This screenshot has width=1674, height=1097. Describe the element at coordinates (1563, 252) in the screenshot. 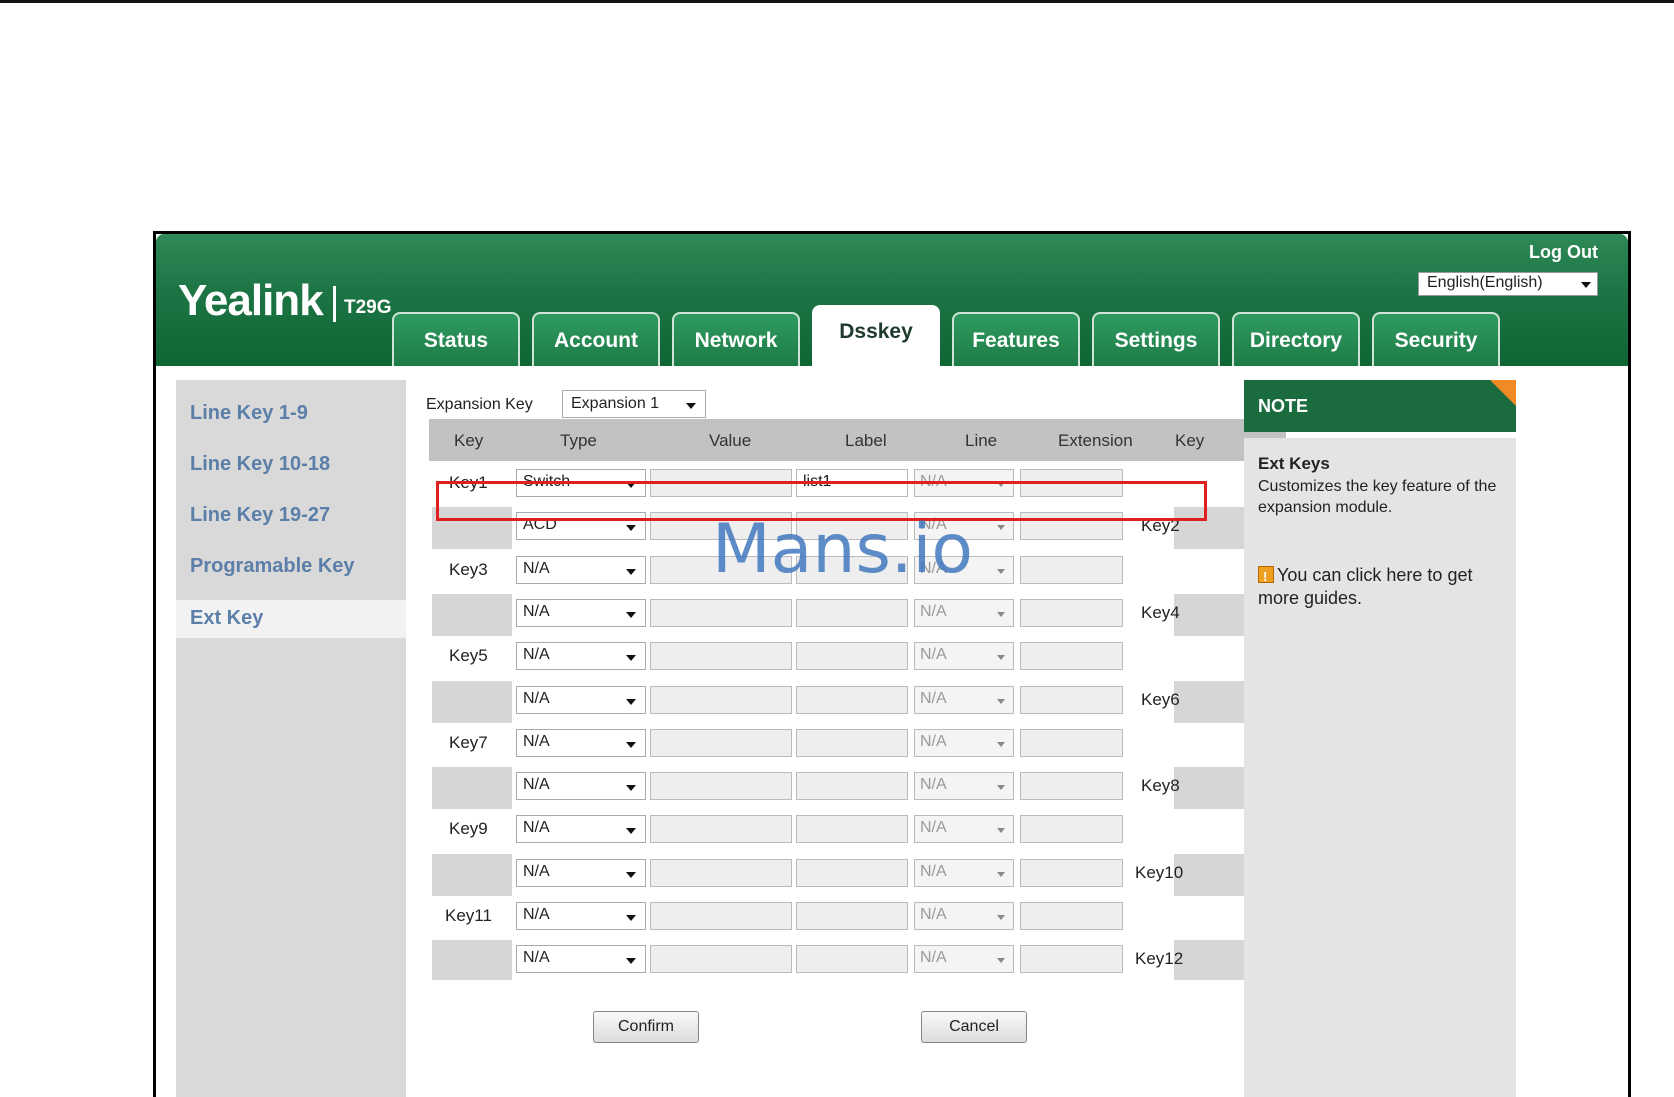

I see `logout-link: Log Out` at that location.